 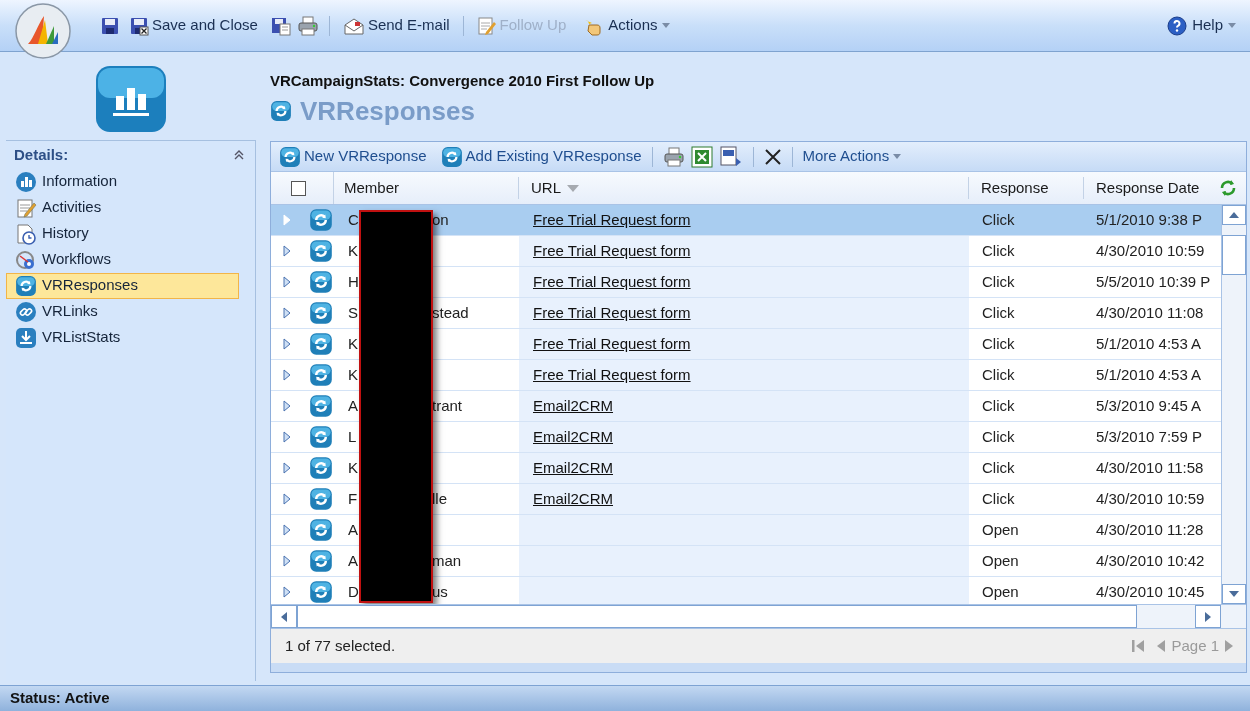 What do you see at coordinates (626, 25) in the screenshot?
I see `actions-menu: Actions` at bounding box center [626, 25].